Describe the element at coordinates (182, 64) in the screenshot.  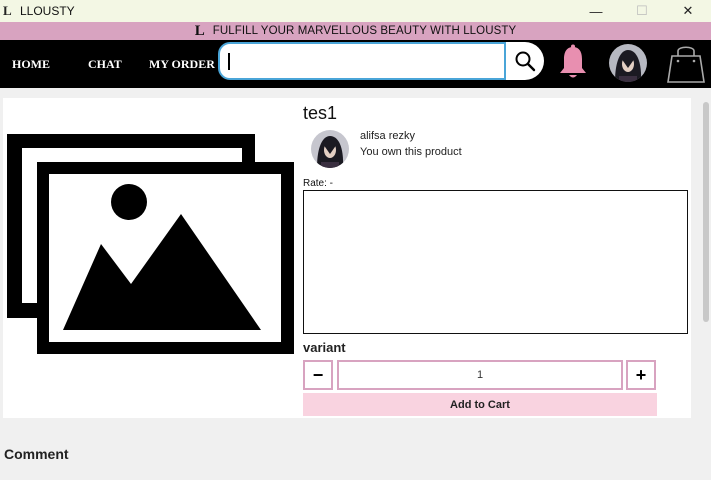
I see `nav-my-order-link: MY ORDER` at that location.